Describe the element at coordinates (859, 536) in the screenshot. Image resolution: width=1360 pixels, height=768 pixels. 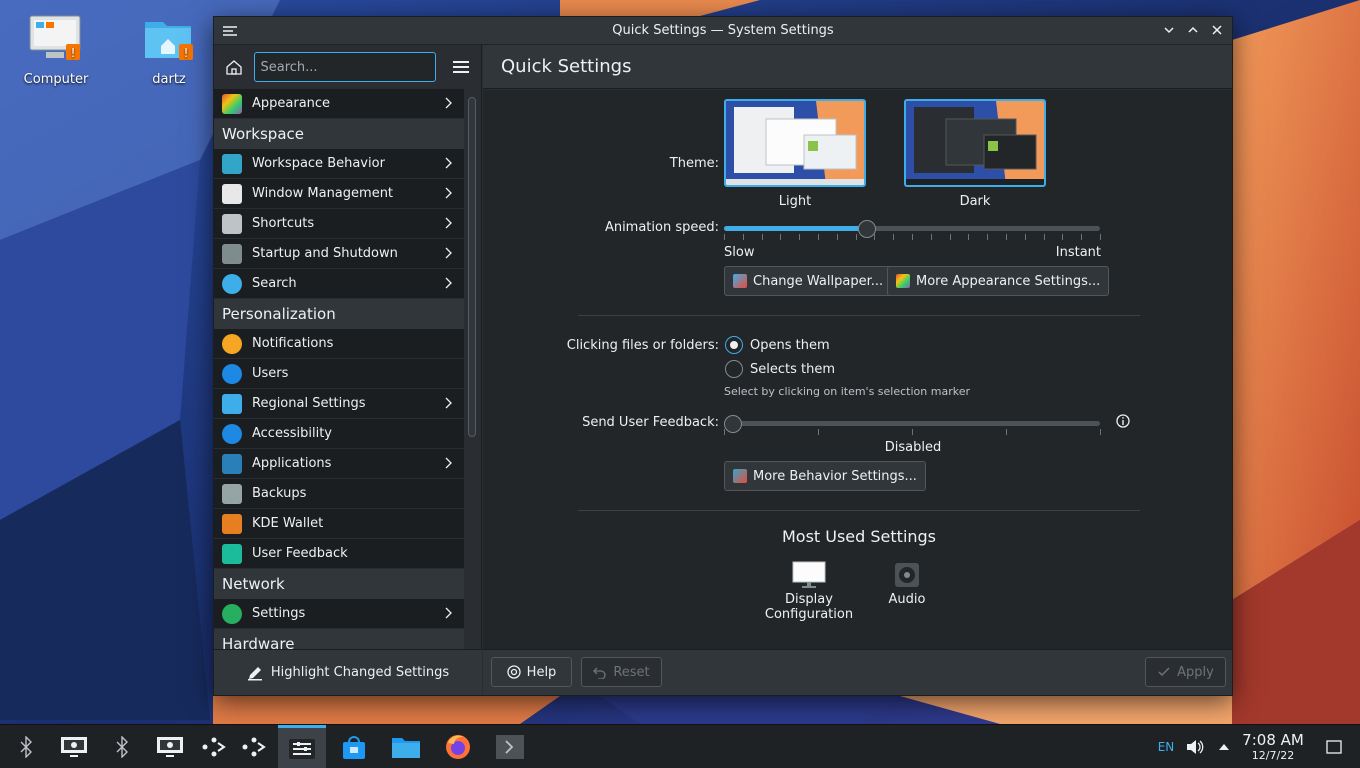
I see `most-used-title: Most Used Settings` at that location.